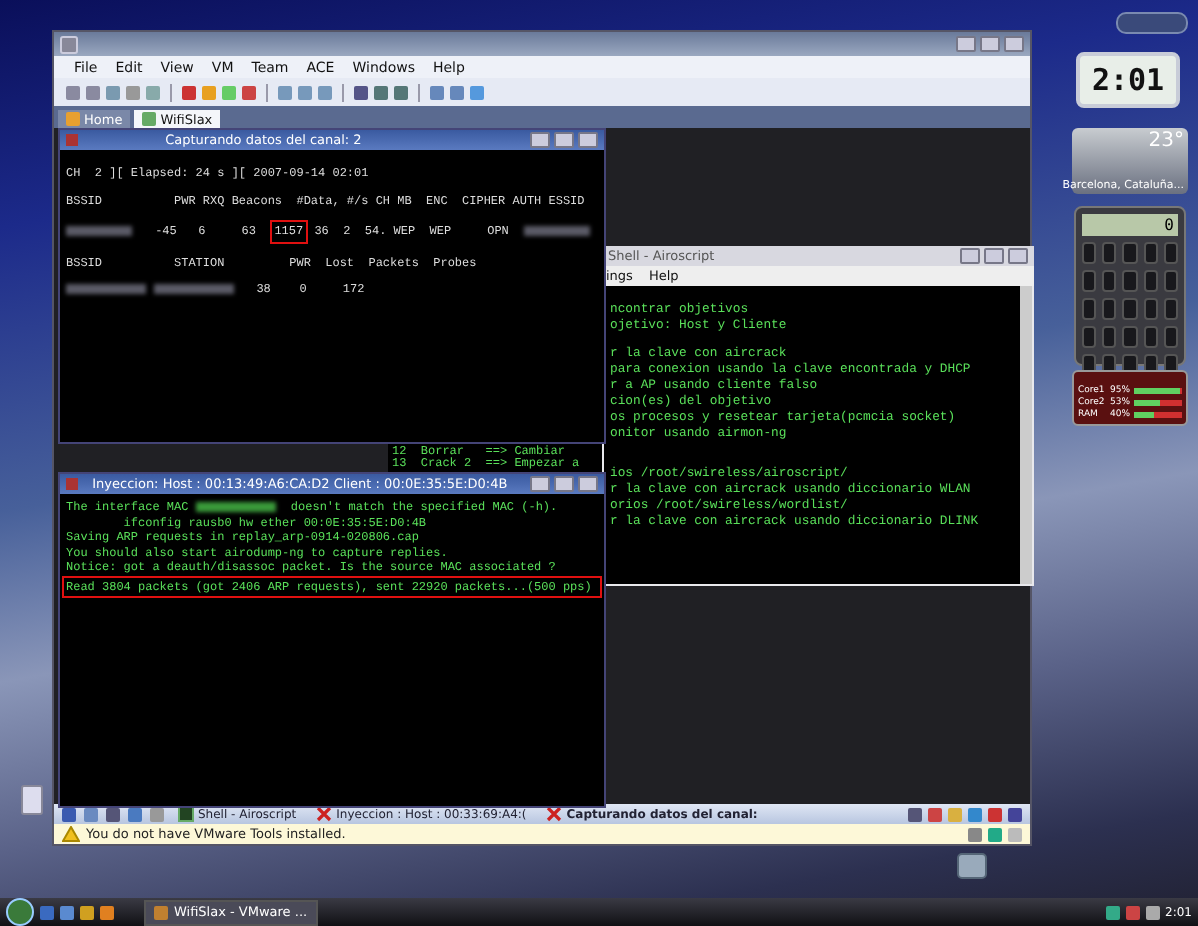 This screenshot has height=926, width=1198. What do you see at coordinates (1166, 141) in the screenshot?
I see `temperature: 23°` at bounding box center [1166, 141].